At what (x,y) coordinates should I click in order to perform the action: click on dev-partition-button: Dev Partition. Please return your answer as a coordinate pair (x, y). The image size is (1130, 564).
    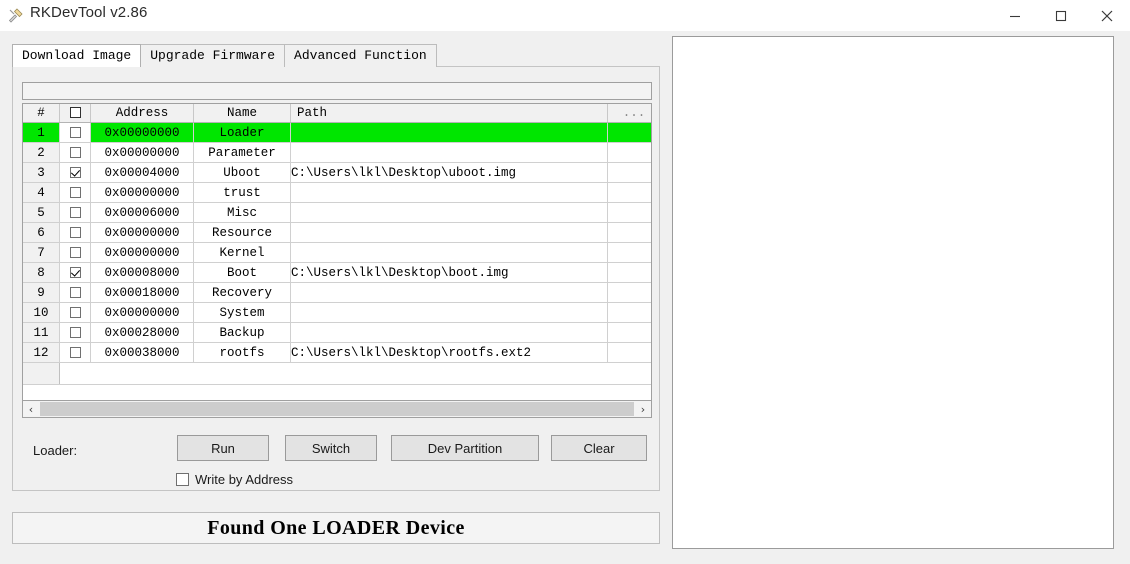
    Looking at the image, I should click on (465, 448).